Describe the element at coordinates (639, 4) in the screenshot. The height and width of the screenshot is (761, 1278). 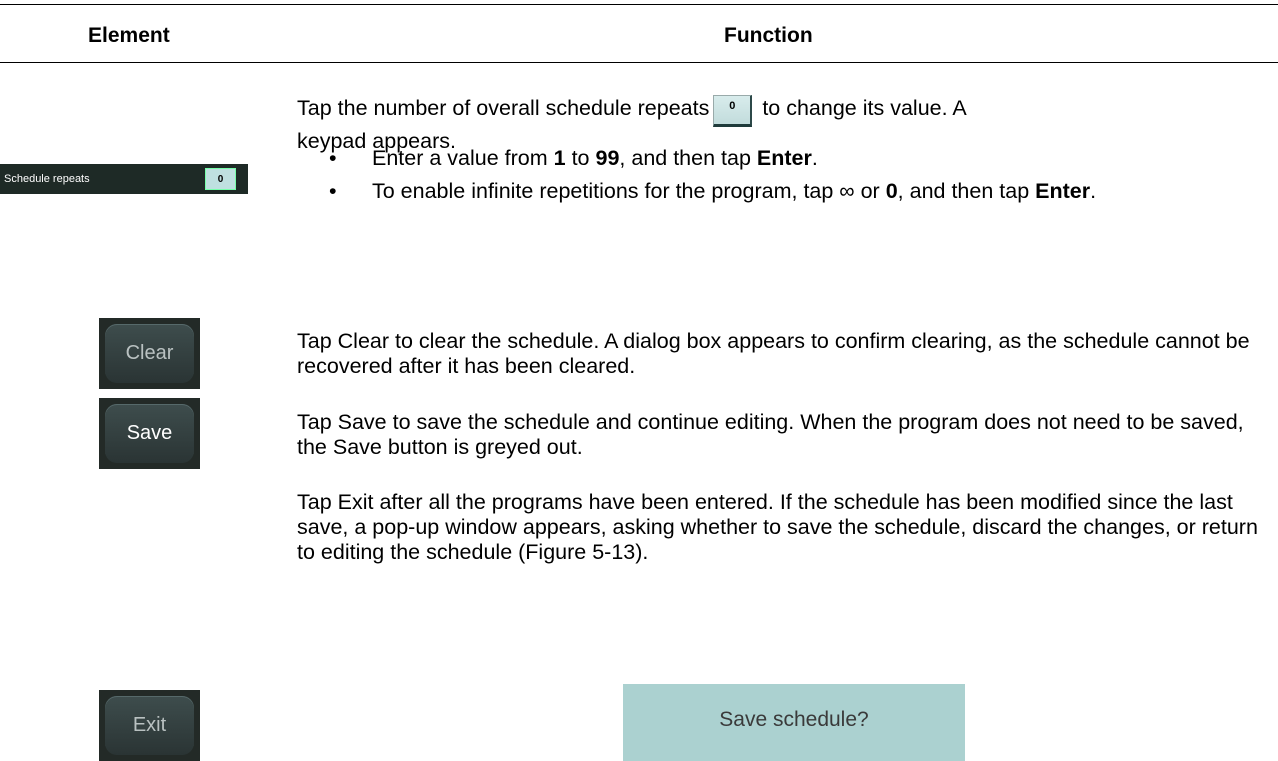
I see `table-top-rule` at that location.